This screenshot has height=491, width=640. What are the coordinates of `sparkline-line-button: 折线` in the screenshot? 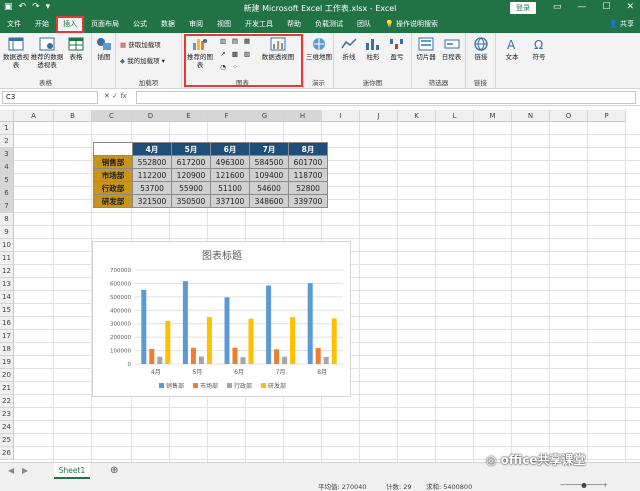 It's located at (349, 49).